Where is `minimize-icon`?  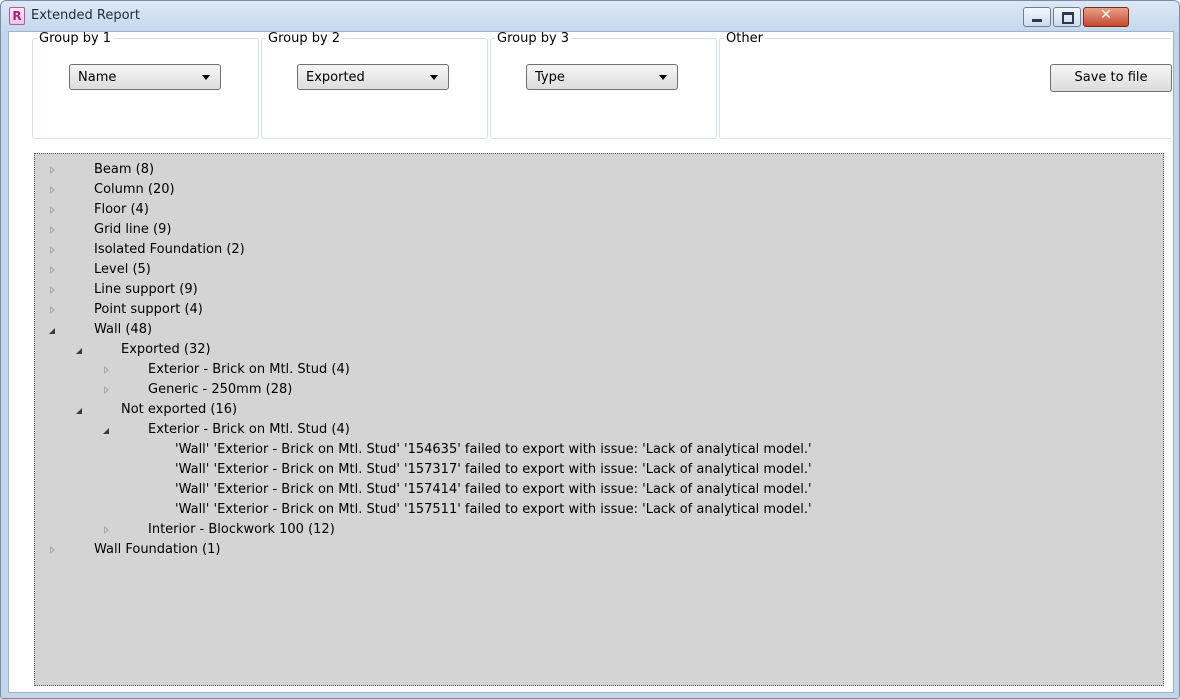
minimize-icon is located at coordinates (1037, 20).